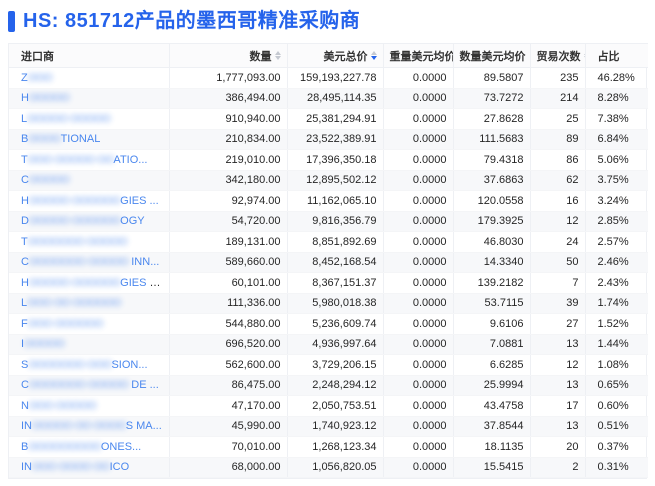  I want to click on importer-cell: IOOOOO, so click(89, 344).